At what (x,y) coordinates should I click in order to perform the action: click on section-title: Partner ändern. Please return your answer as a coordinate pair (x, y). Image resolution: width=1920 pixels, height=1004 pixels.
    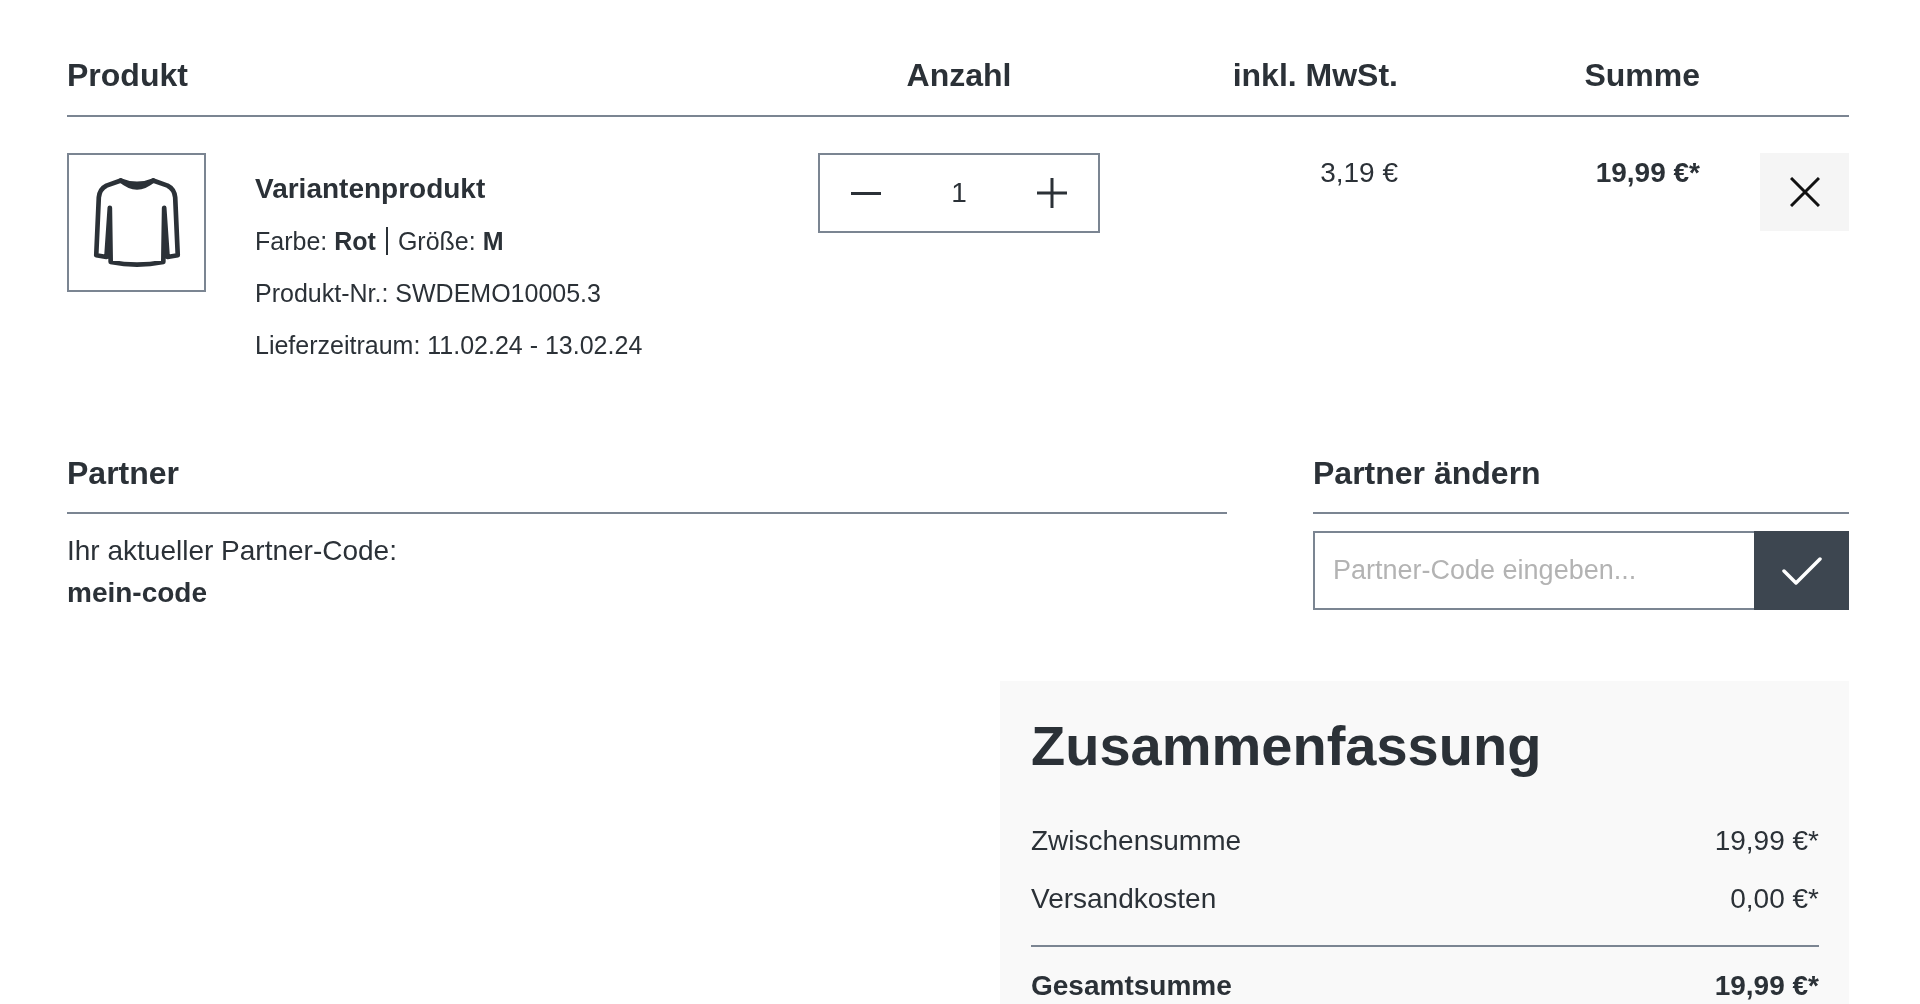
    Looking at the image, I should click on (1427, 473).